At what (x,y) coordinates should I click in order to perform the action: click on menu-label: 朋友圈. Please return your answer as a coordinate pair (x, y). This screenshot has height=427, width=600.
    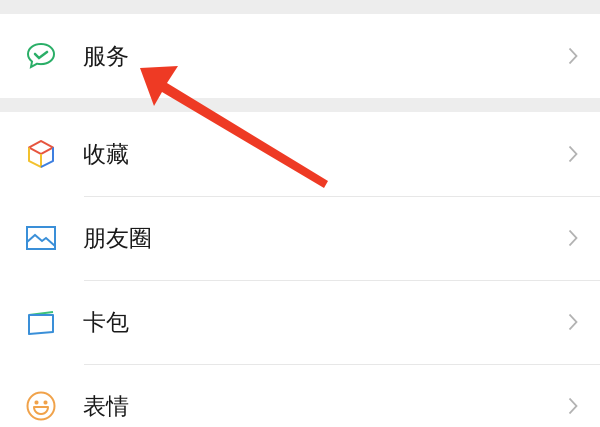
    Looking at the image, I should click on (118, 239).